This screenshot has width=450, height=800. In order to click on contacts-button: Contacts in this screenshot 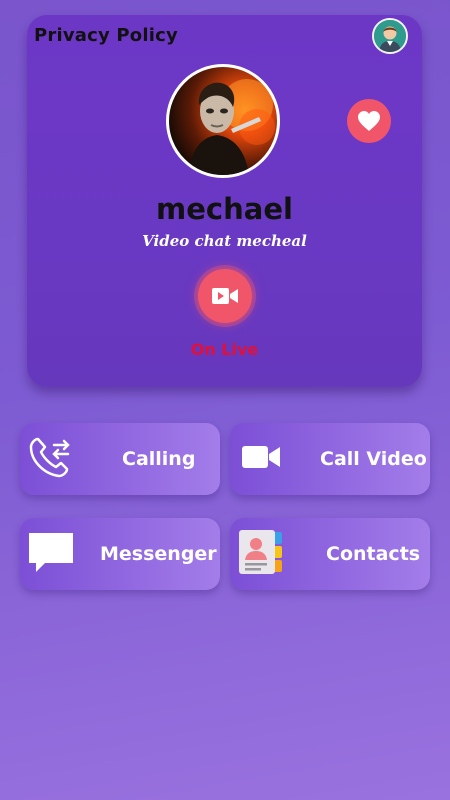, I will do `click(330, 554)`.